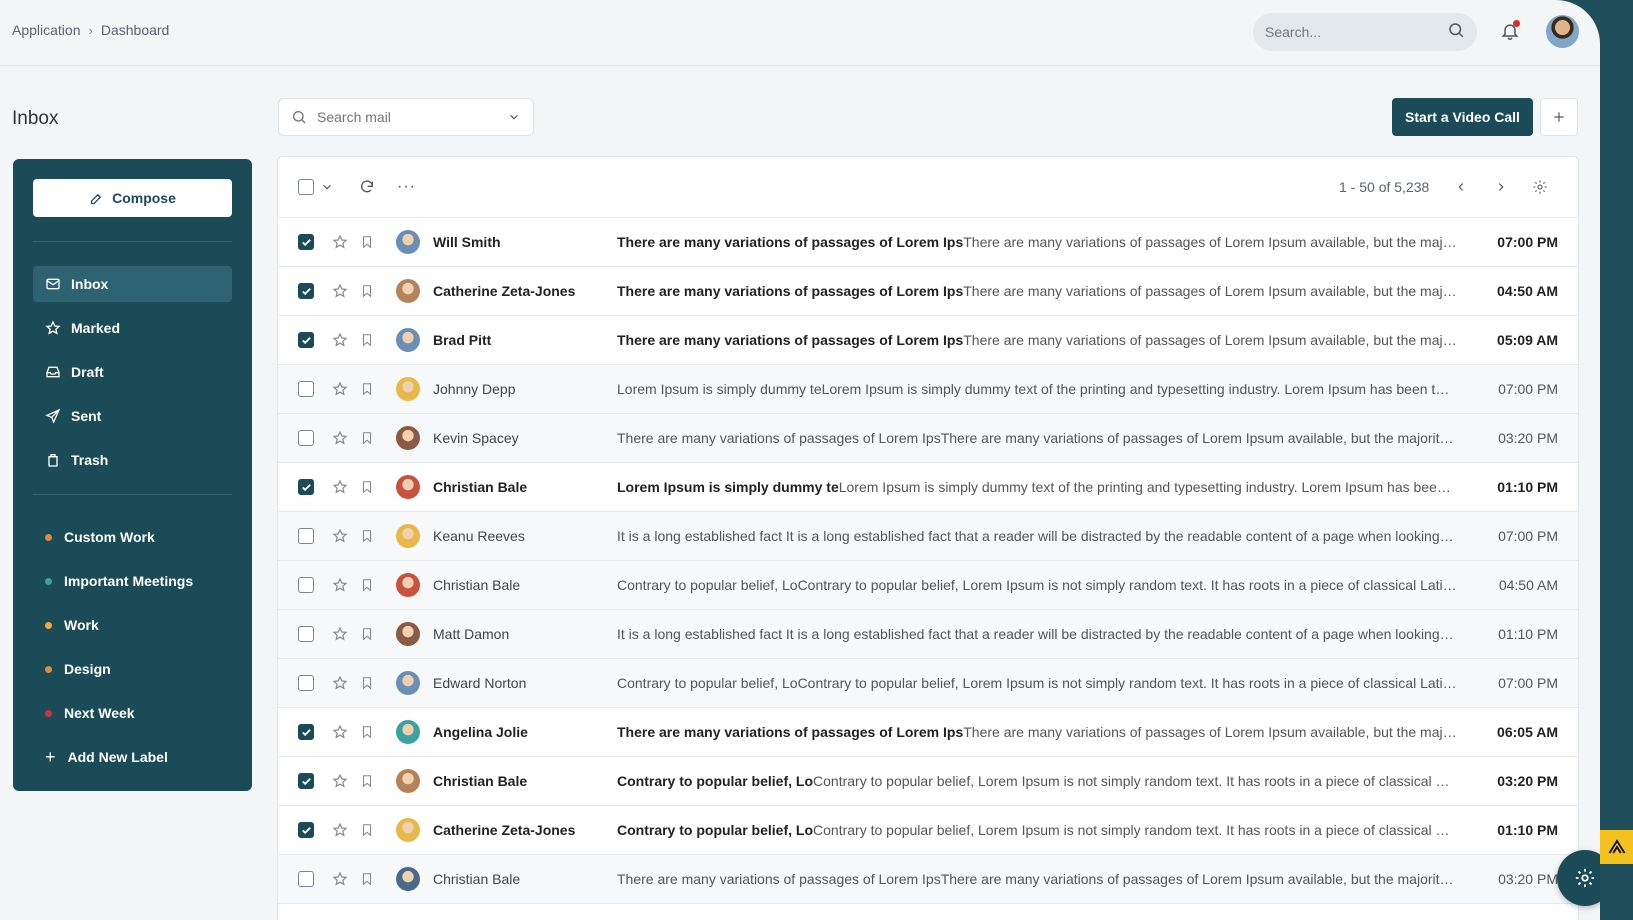 This screenshot has height=920, width=1633. Describe the element at coordinates (132, 669) in the screenshot. I see `sidebar-label-design: Design` at that location.